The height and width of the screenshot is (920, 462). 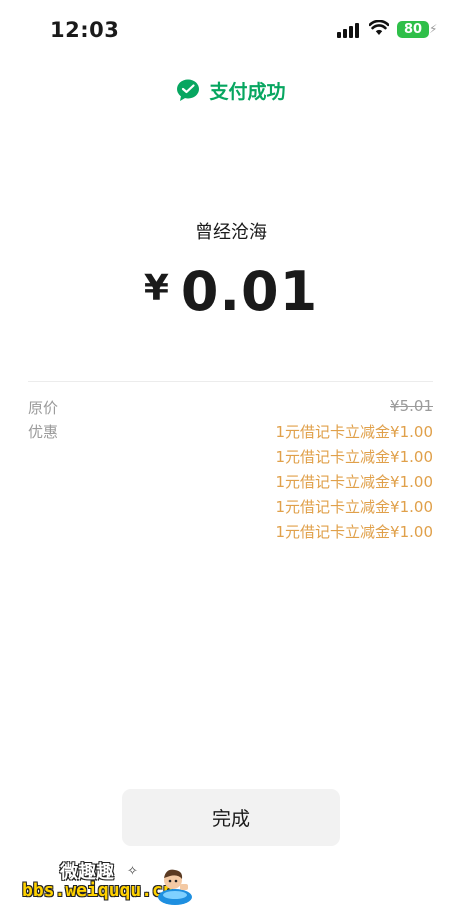 I want to click on amount-row: ¥ 0.01, so click(x=231, y=292).